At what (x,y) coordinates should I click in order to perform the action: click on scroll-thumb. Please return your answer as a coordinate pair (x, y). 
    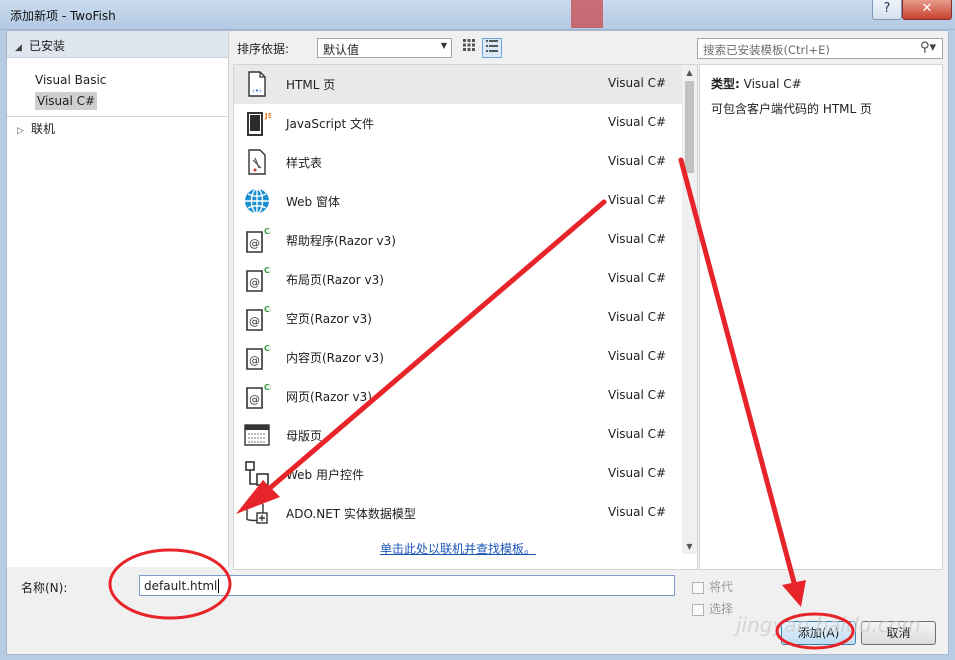
    Looking at the image, I should click on (689, 127).